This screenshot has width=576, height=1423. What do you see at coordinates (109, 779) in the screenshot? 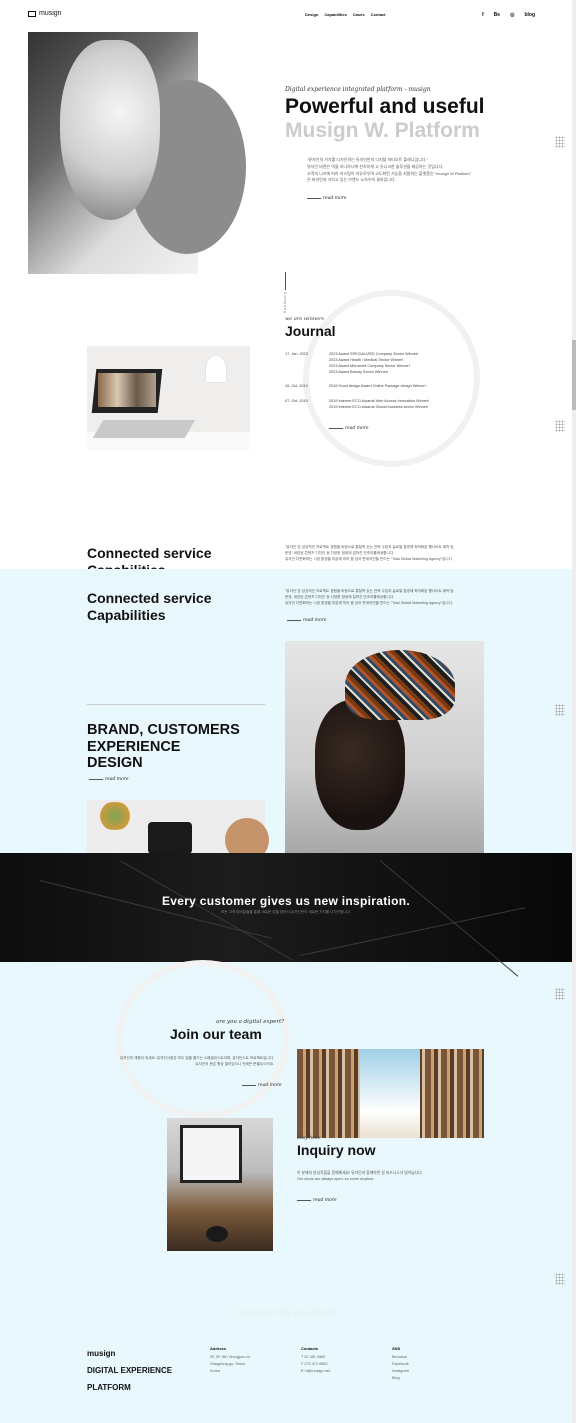
I see `brand-read-more: read more` at bounding box center [109, 779].